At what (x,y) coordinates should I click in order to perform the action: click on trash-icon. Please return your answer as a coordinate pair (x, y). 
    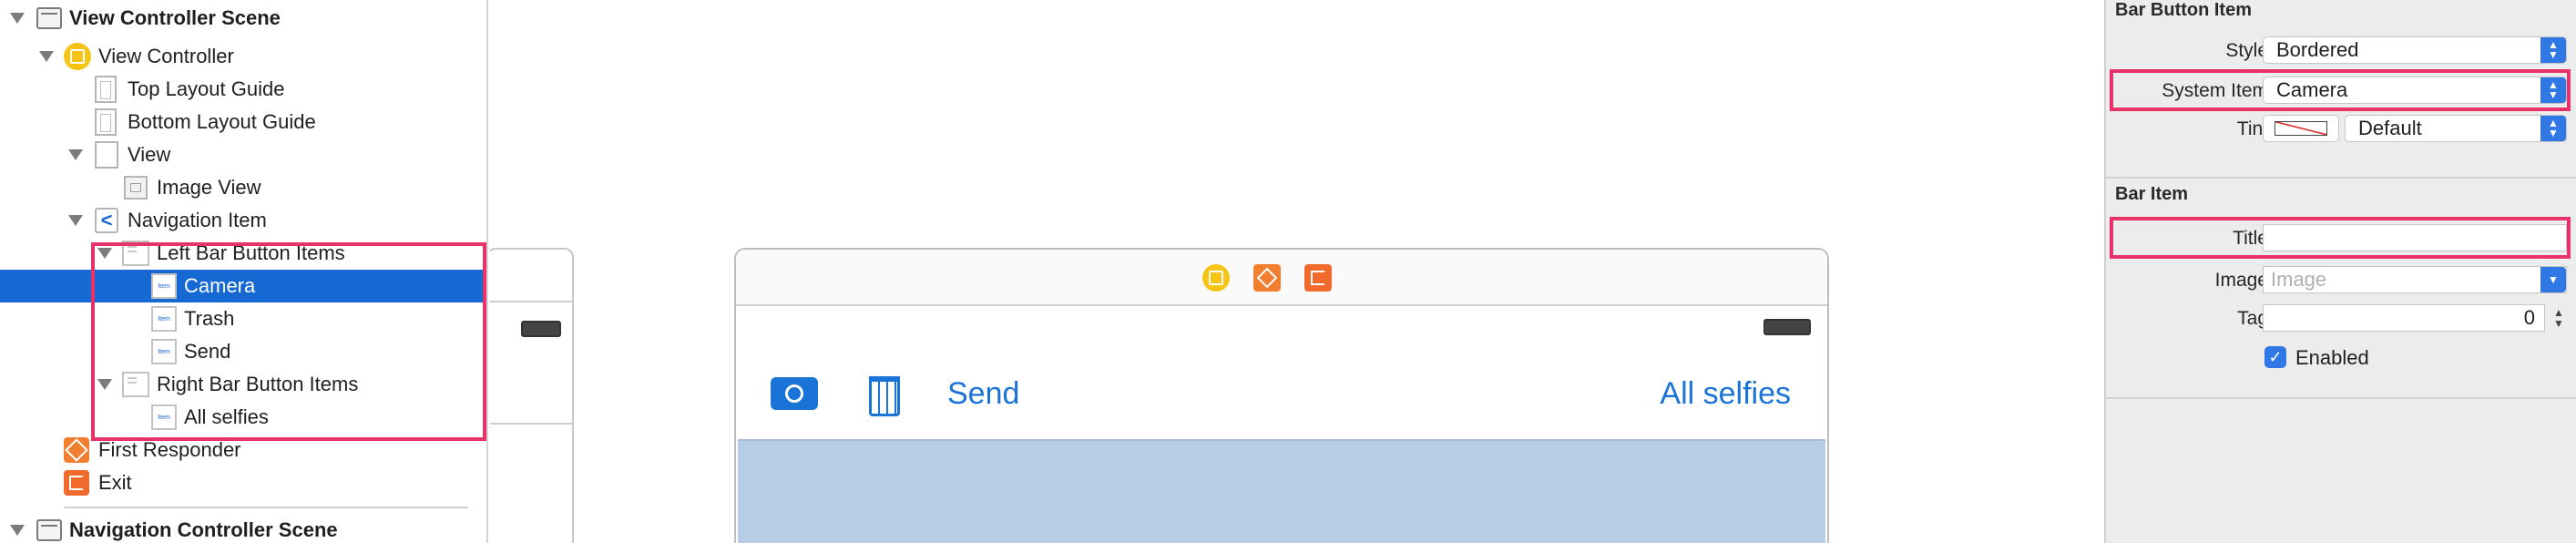
    Looking at the image, I should click on (884, 396).